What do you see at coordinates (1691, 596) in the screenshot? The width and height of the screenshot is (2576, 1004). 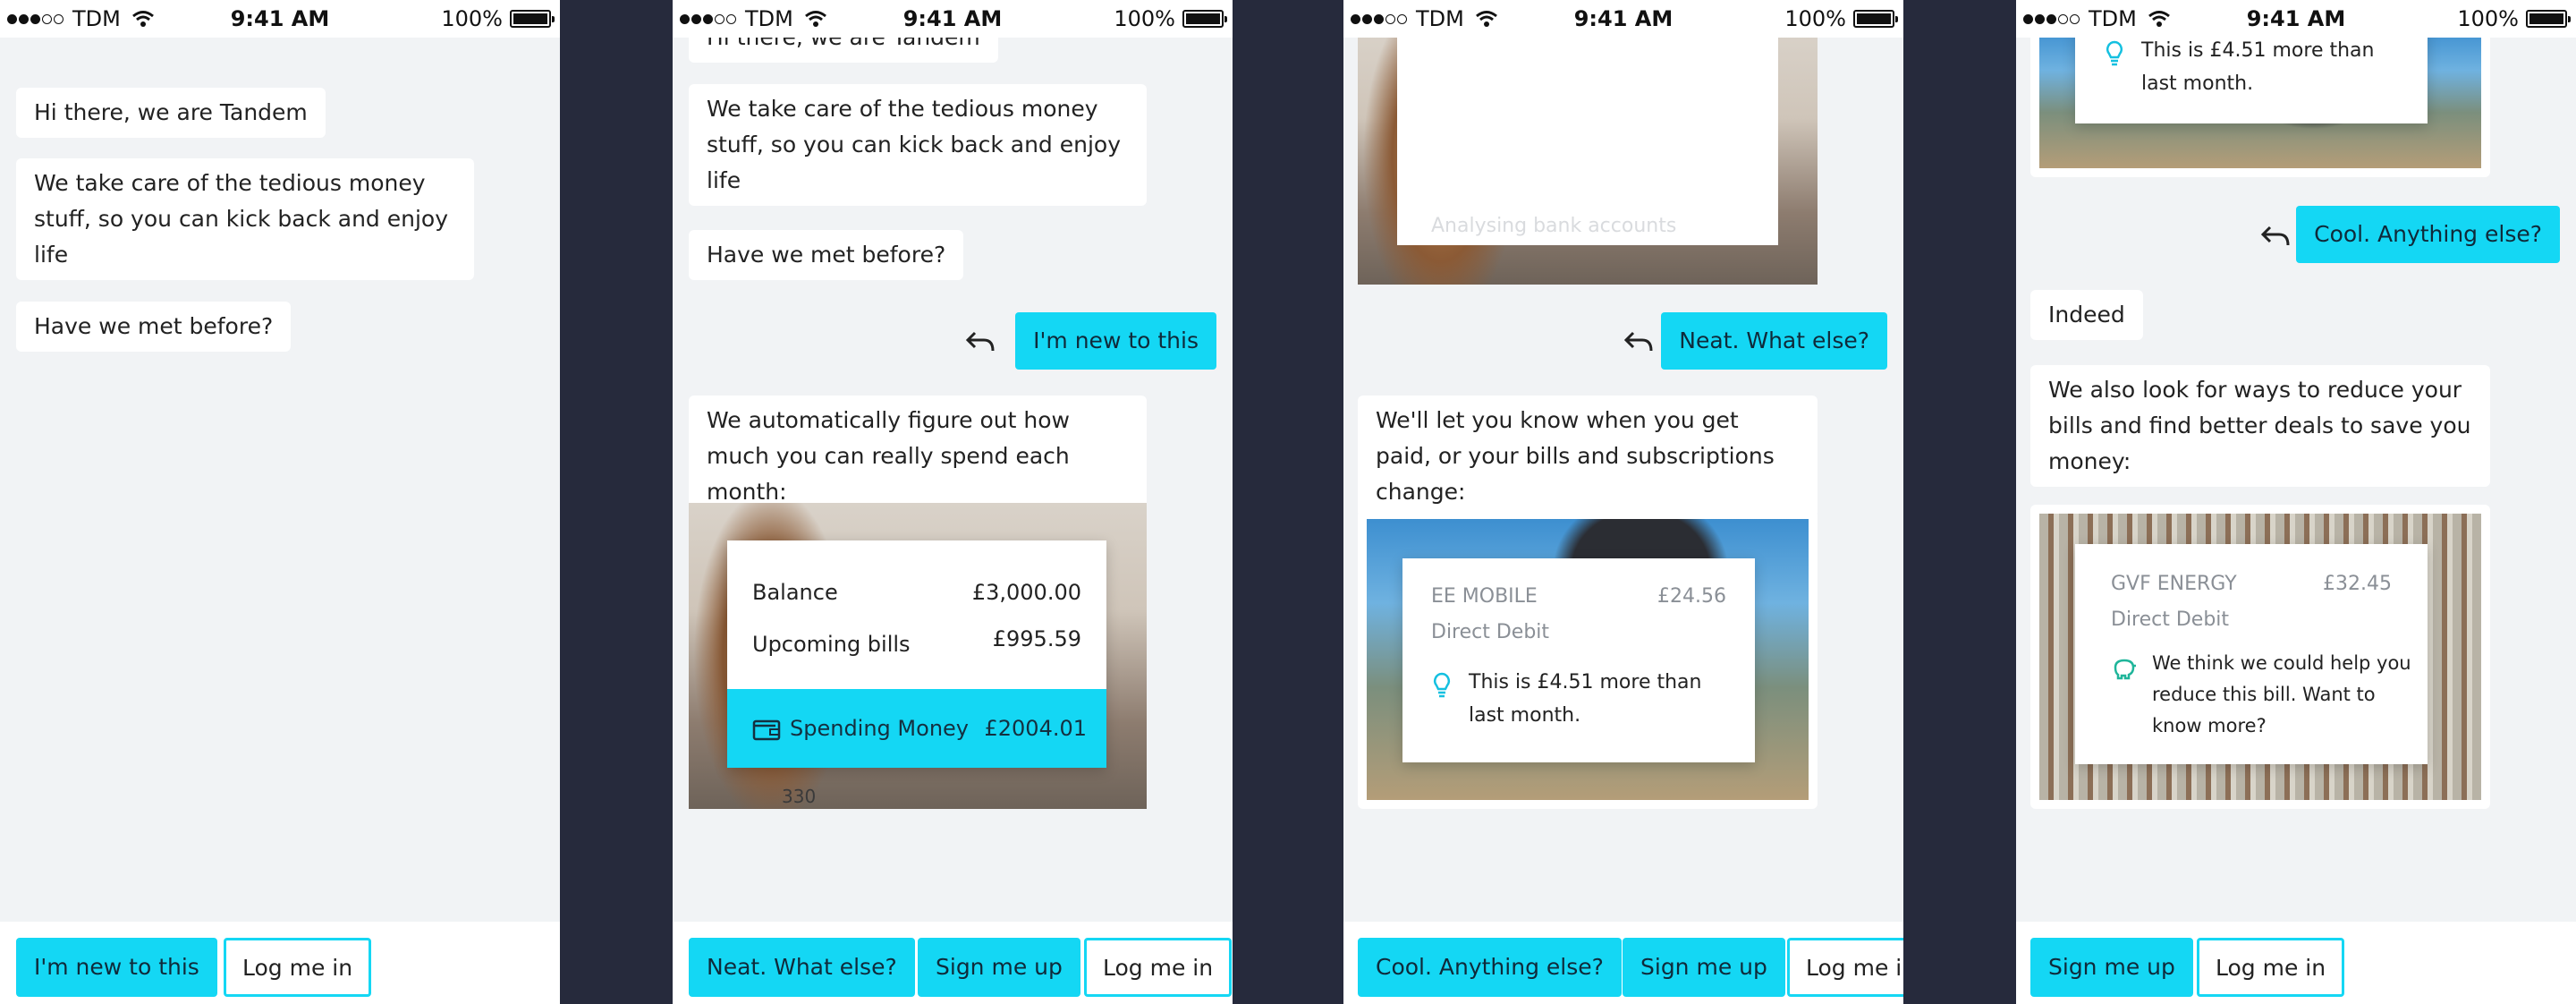 I see `bill-amount: £24.56` at bounding box center [1691, 596].